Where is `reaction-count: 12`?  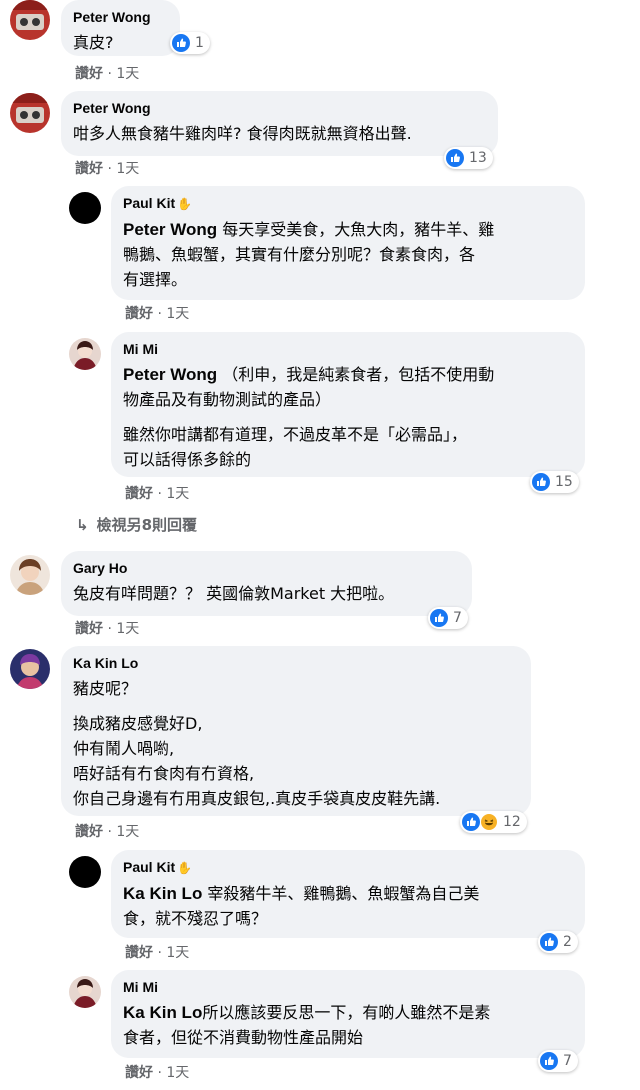
reaction-count: 12 is located at coordinates (493, 822).